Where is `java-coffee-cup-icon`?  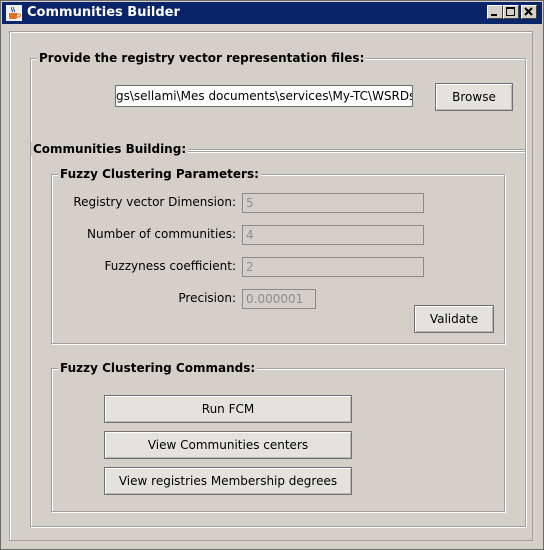 java-coffee-cup-icon is located at coordinates (14, 13).